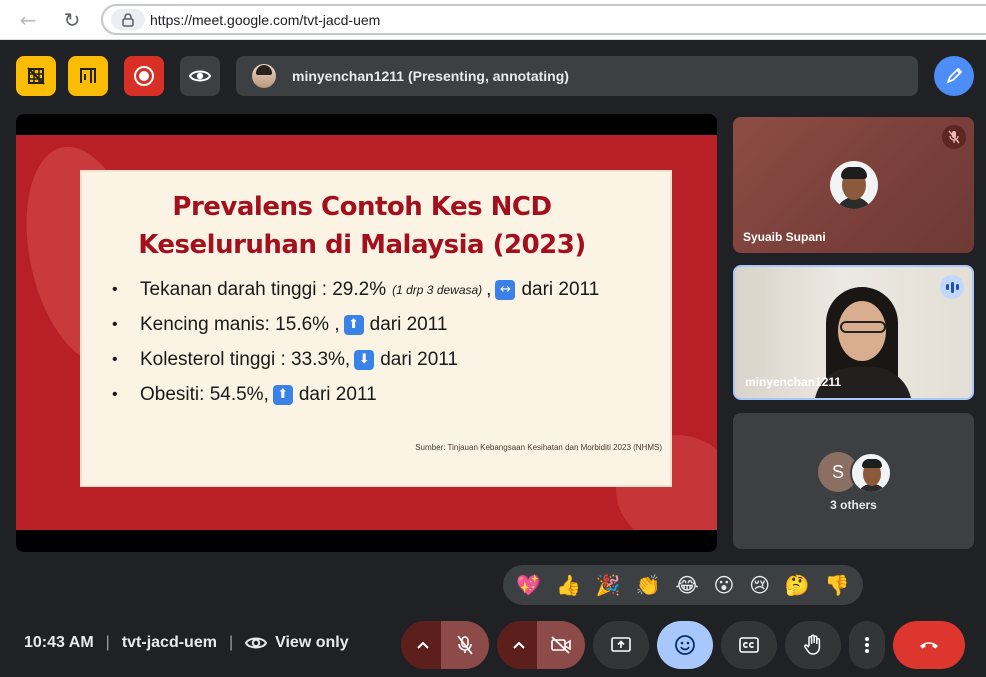 Image resolution: width=986 pixels, height=677 pixels. What do you see at coordinates (797, 585) in the screenshot?
I see `thinking-reaction: 🤔` at bounding box center [797, 585].